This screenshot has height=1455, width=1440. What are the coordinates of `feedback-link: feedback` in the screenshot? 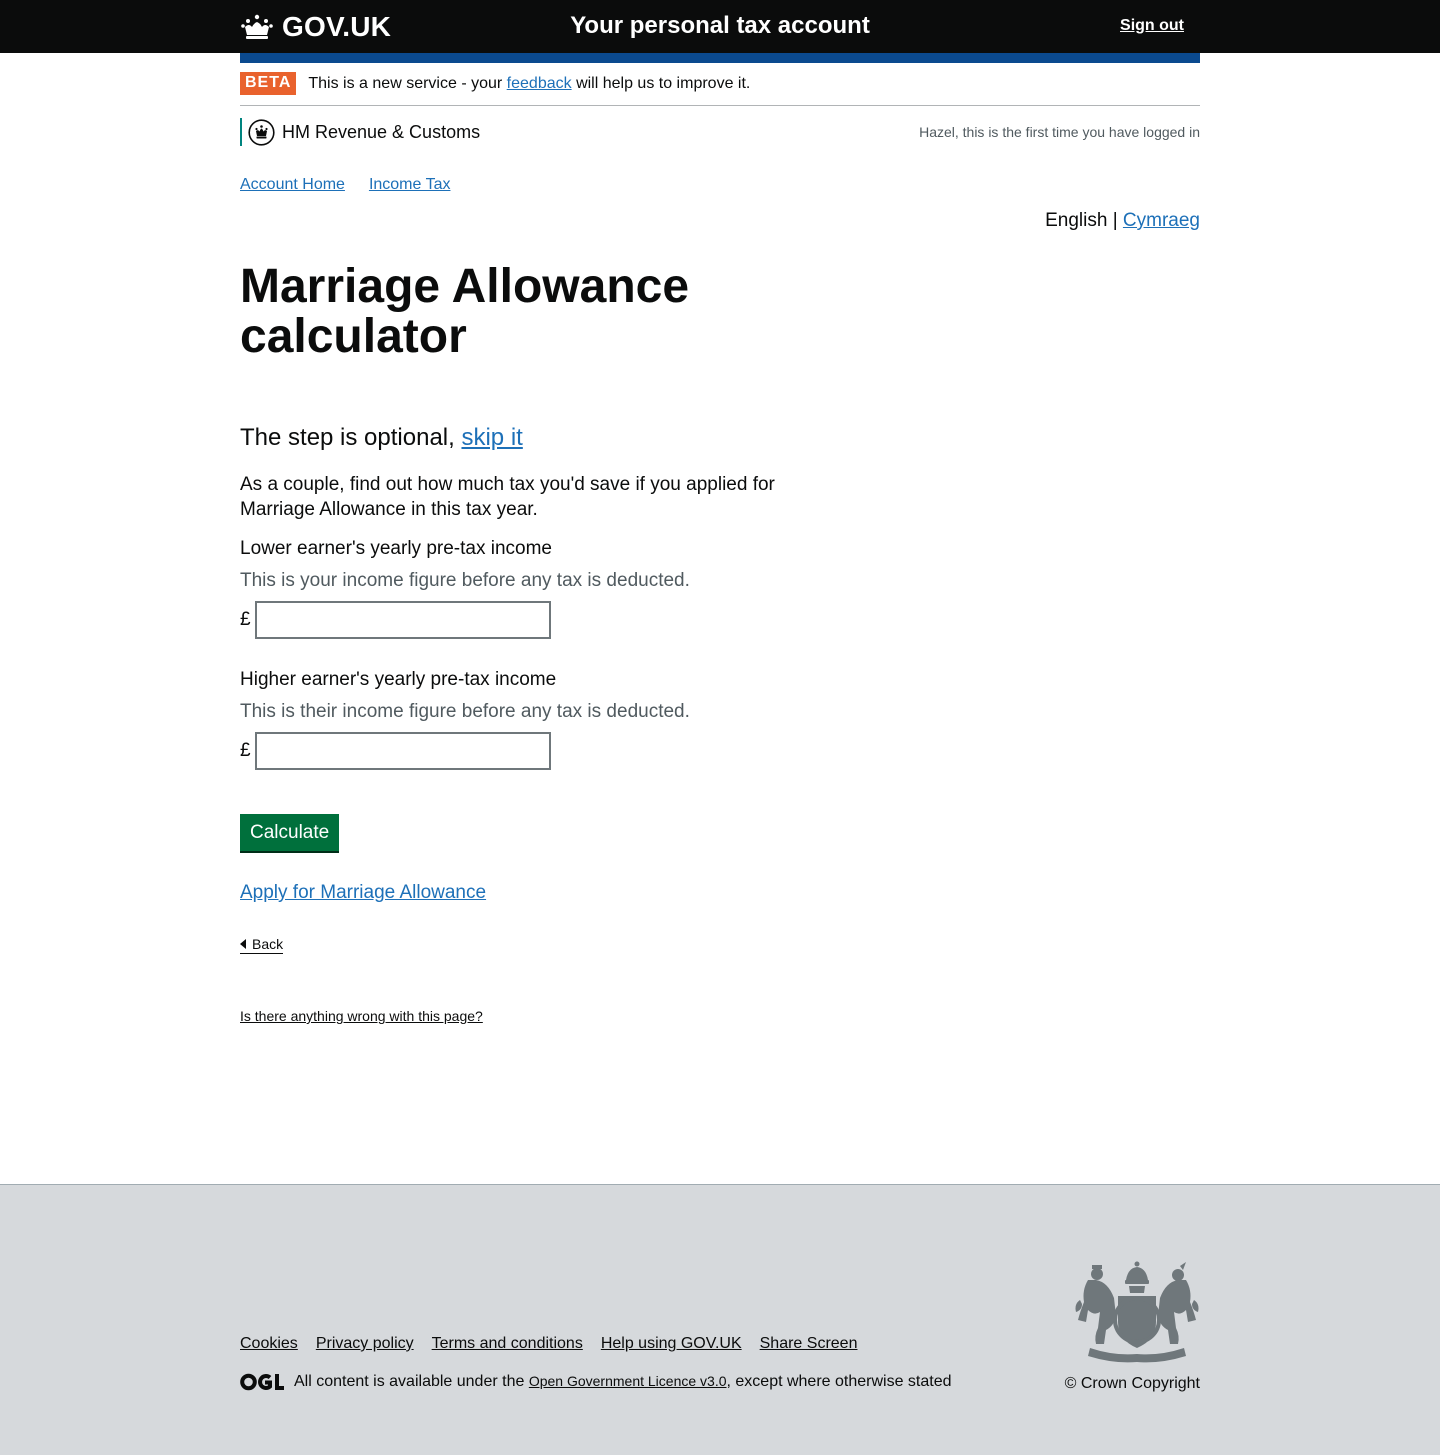 It's located at (539, 83).